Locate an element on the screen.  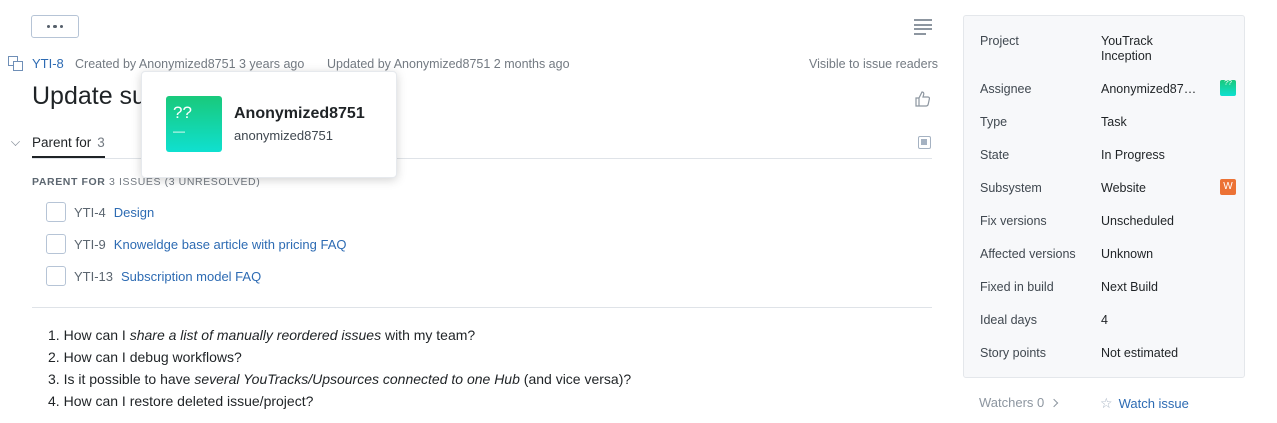
subtask-id: YTI-9 is located at coordinates (90, 244).